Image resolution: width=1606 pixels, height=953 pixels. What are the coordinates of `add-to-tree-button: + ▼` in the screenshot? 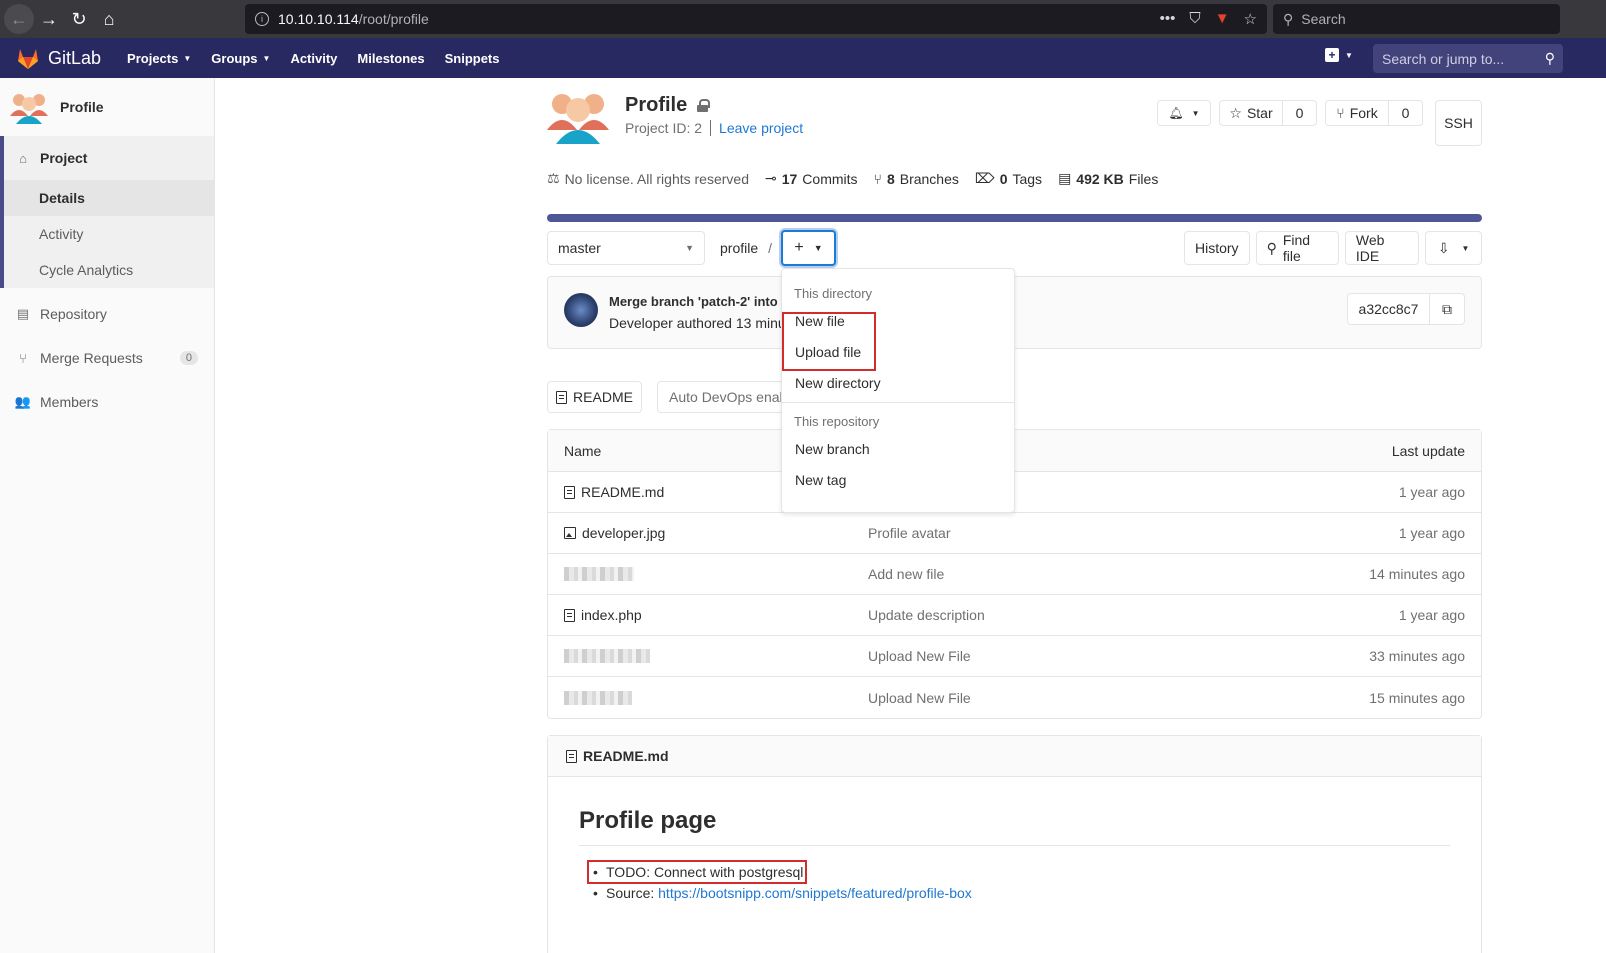 It's located at (808, 248).